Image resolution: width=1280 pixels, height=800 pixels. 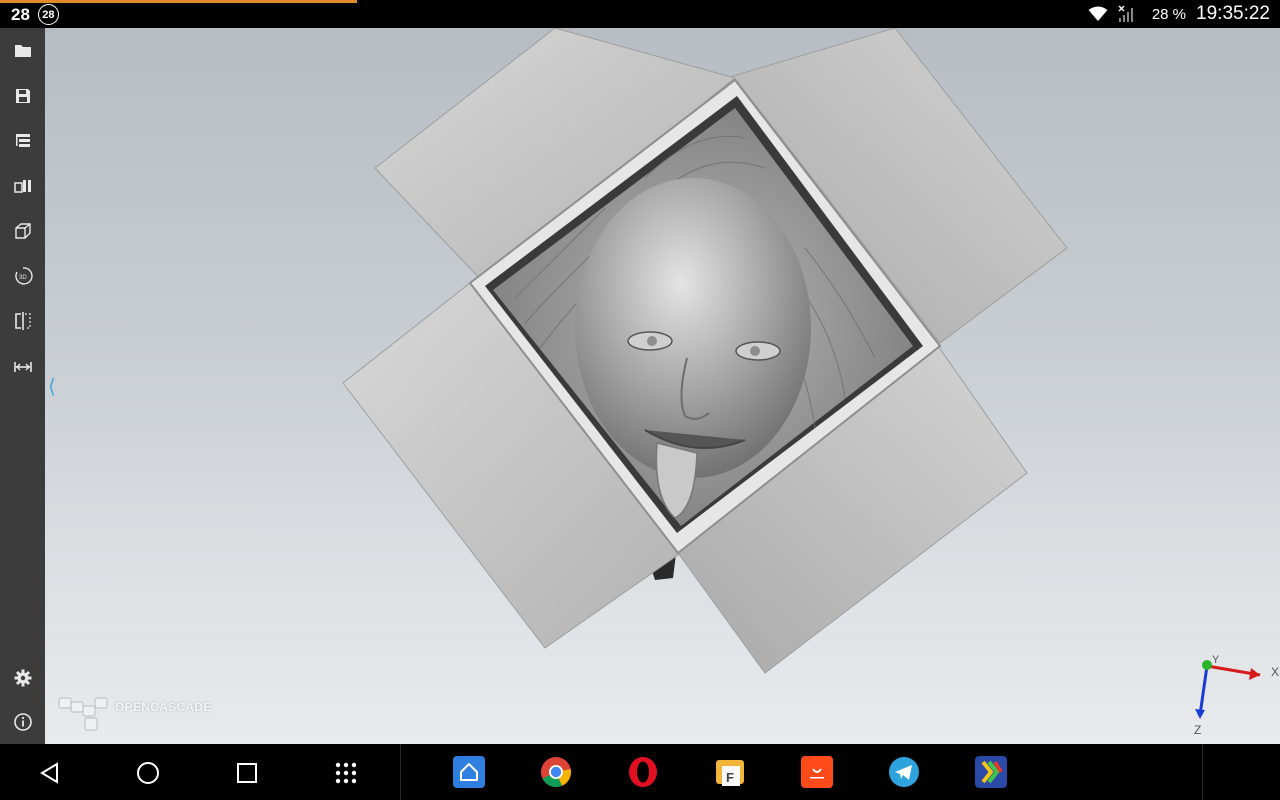 I want to click on folder-icon, so click(x=22, y=50).